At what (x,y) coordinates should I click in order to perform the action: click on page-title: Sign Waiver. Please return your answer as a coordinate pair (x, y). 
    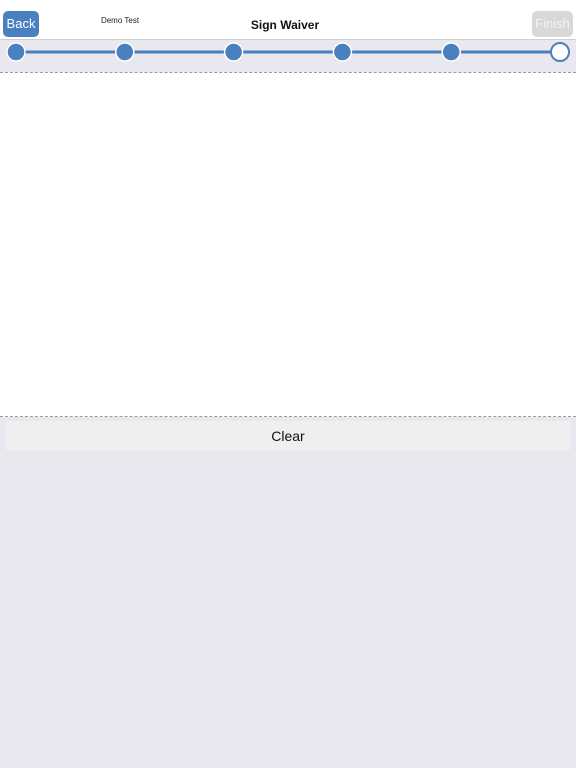
    Looking at the image, I should click on (288, 25).